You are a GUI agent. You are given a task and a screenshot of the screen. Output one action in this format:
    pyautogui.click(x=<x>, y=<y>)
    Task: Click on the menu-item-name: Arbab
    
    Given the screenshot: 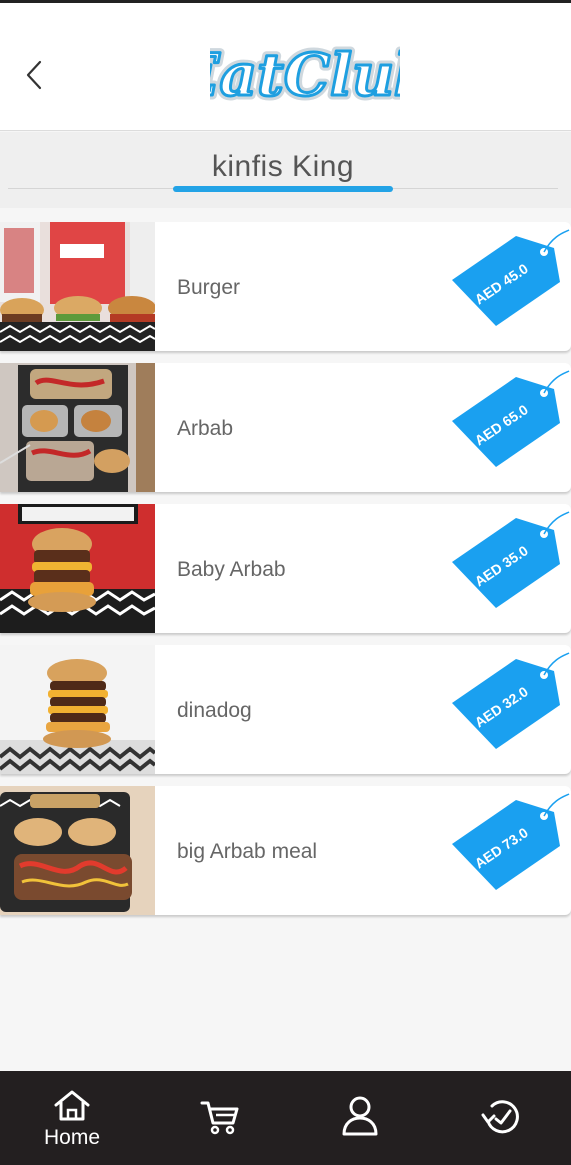 What is the action you would take?
    pyautogui.click(x=205, y=428)
    